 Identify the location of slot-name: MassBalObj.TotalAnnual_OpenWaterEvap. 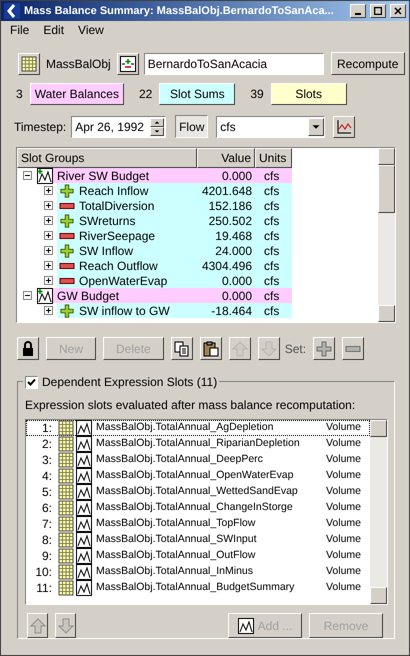
(195, 476).